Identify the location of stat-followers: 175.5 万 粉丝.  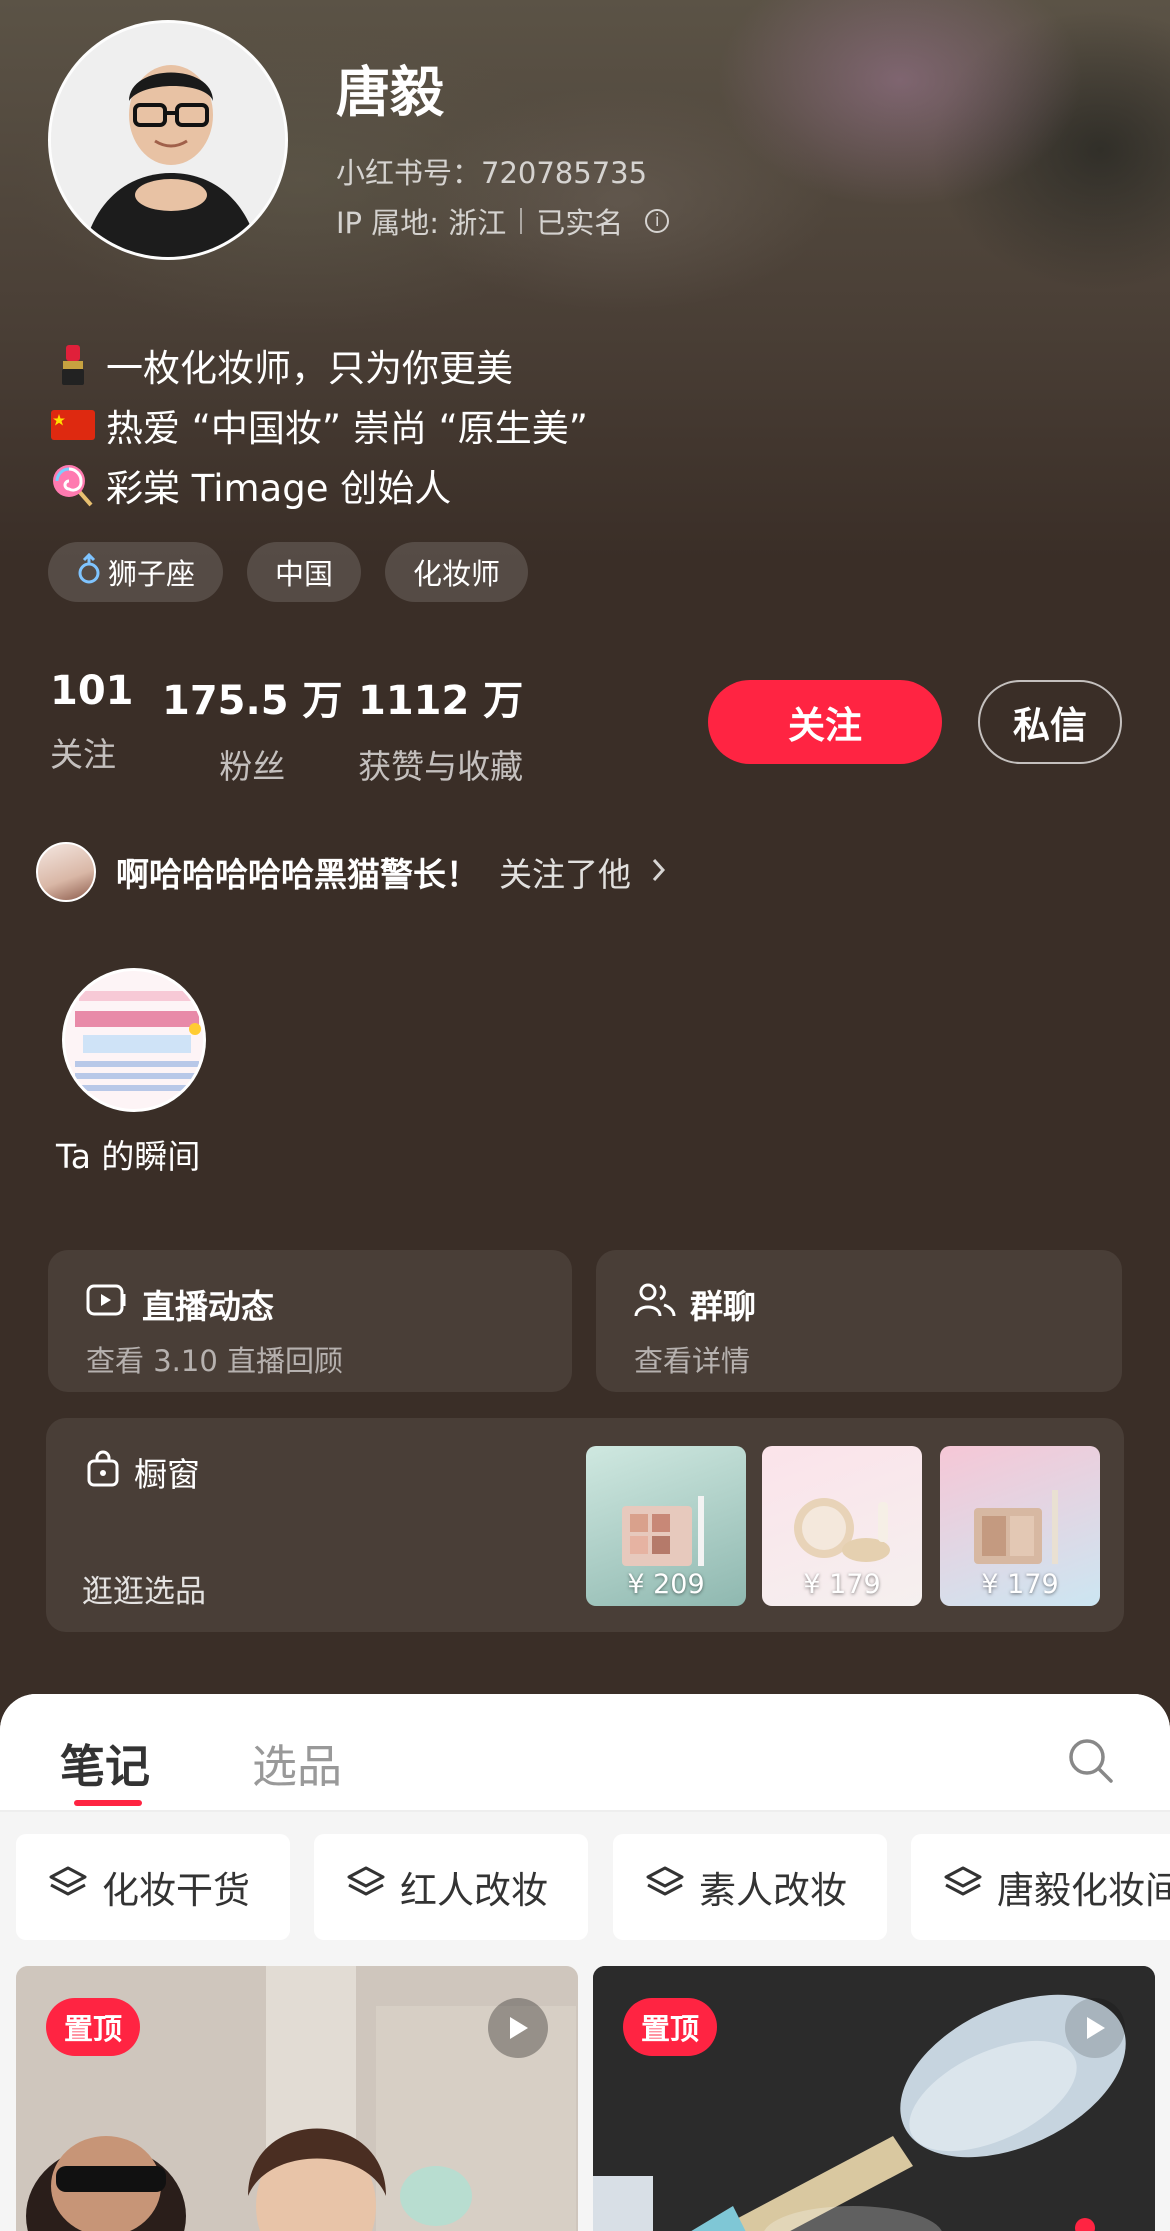
(252, 728).